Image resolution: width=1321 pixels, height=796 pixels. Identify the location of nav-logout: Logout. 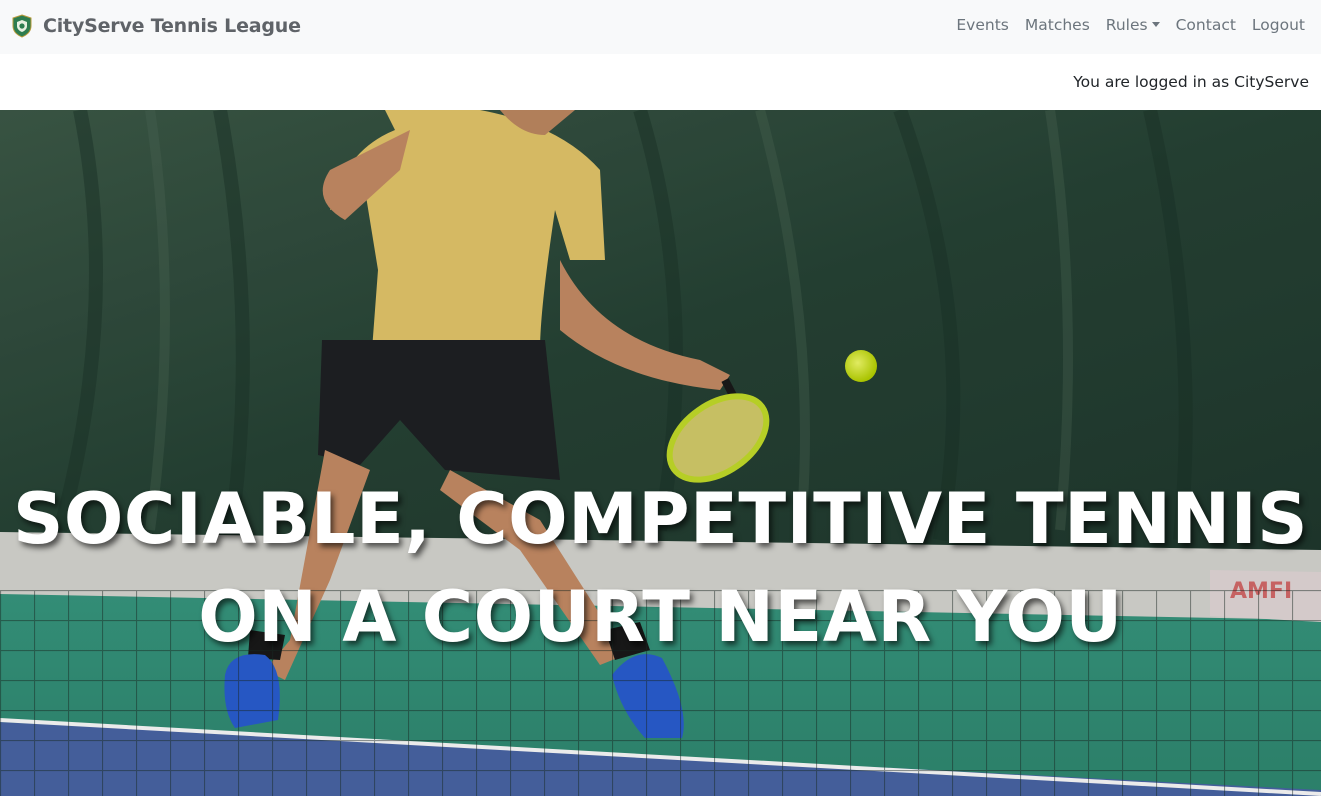
(1278, 25).